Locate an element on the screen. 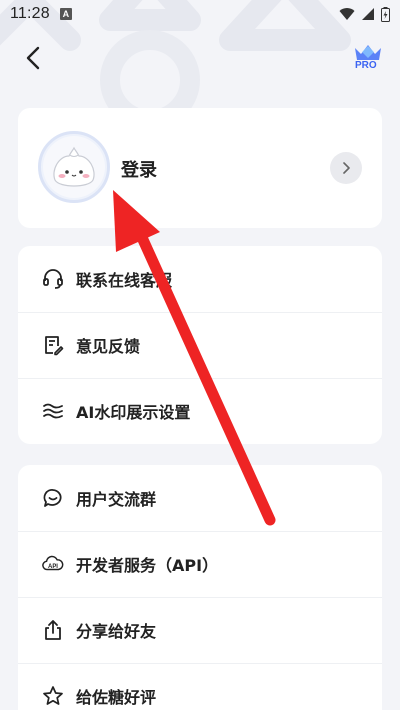  status-bar: 11:28 A is located at coordinates (200, 14).